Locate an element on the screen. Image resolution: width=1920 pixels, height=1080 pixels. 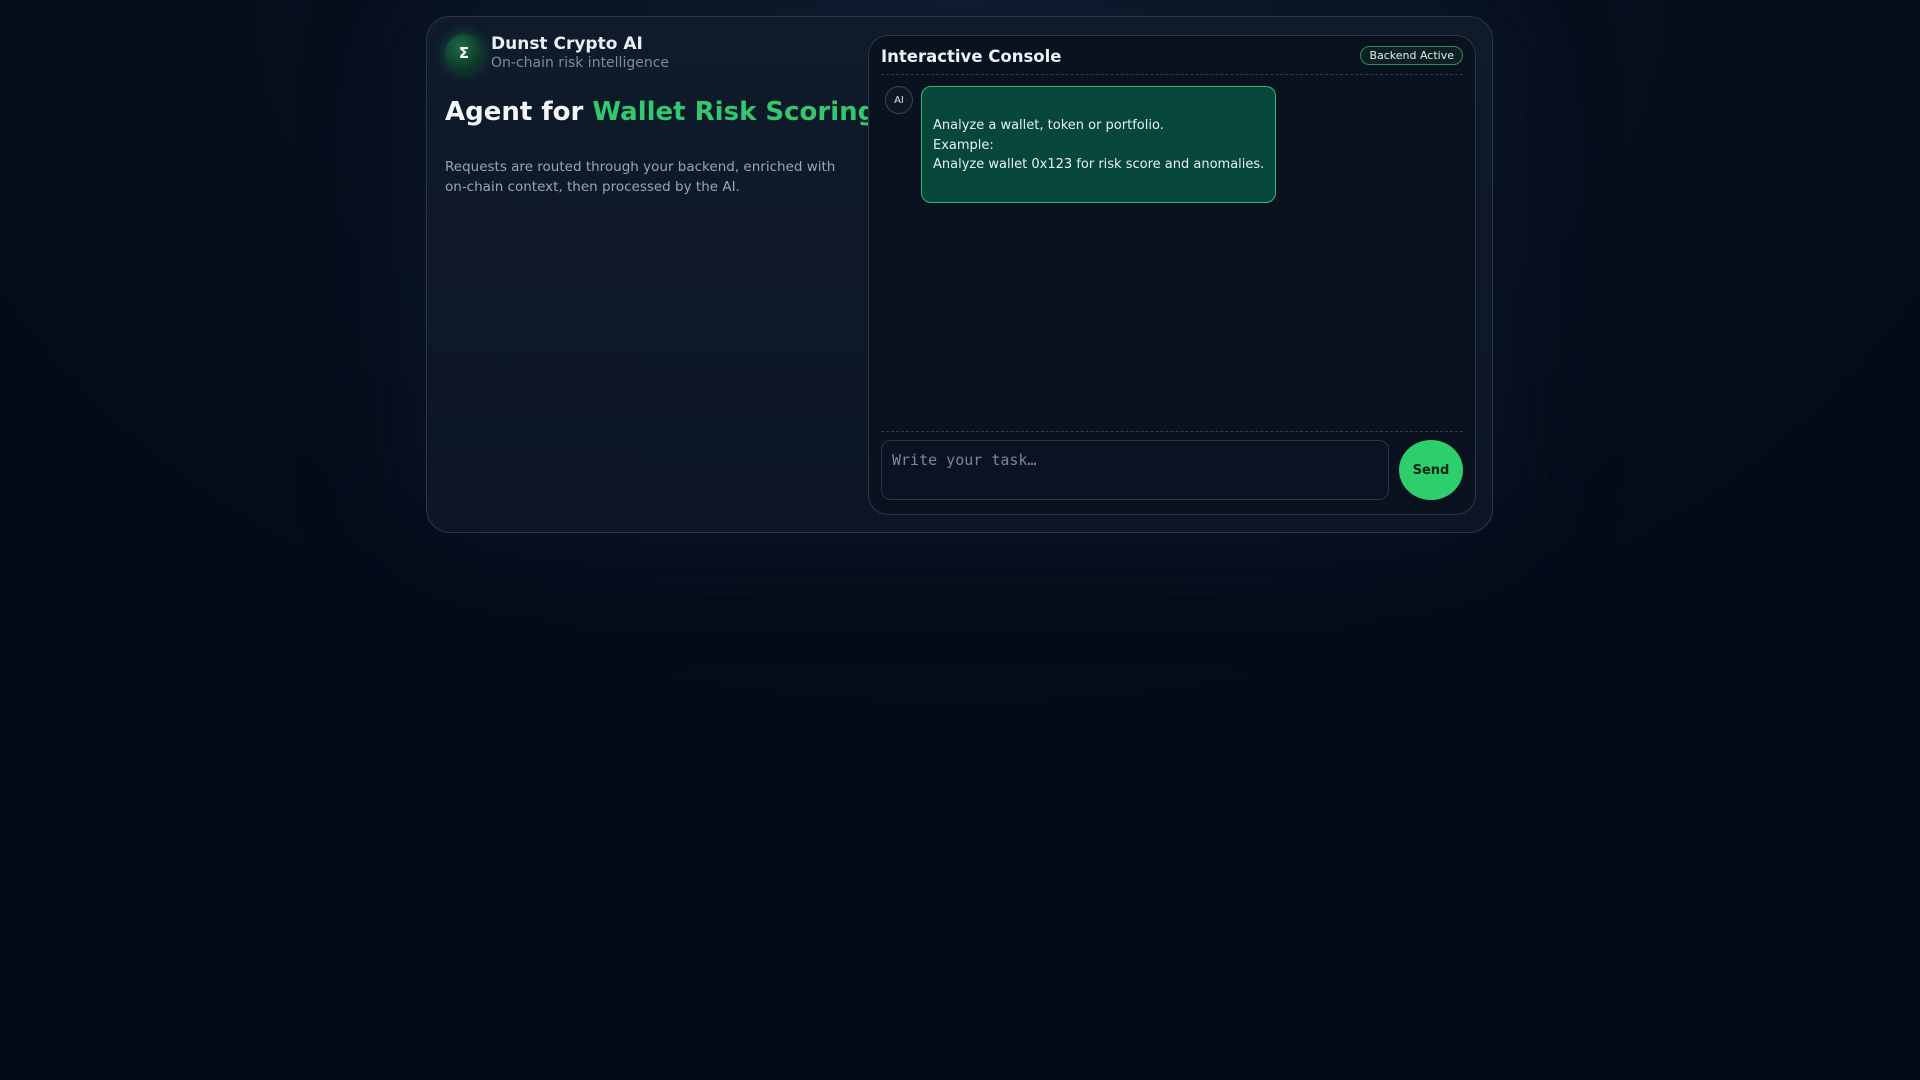
status-badge: Backend Active is located at coordinates (1411, 55).